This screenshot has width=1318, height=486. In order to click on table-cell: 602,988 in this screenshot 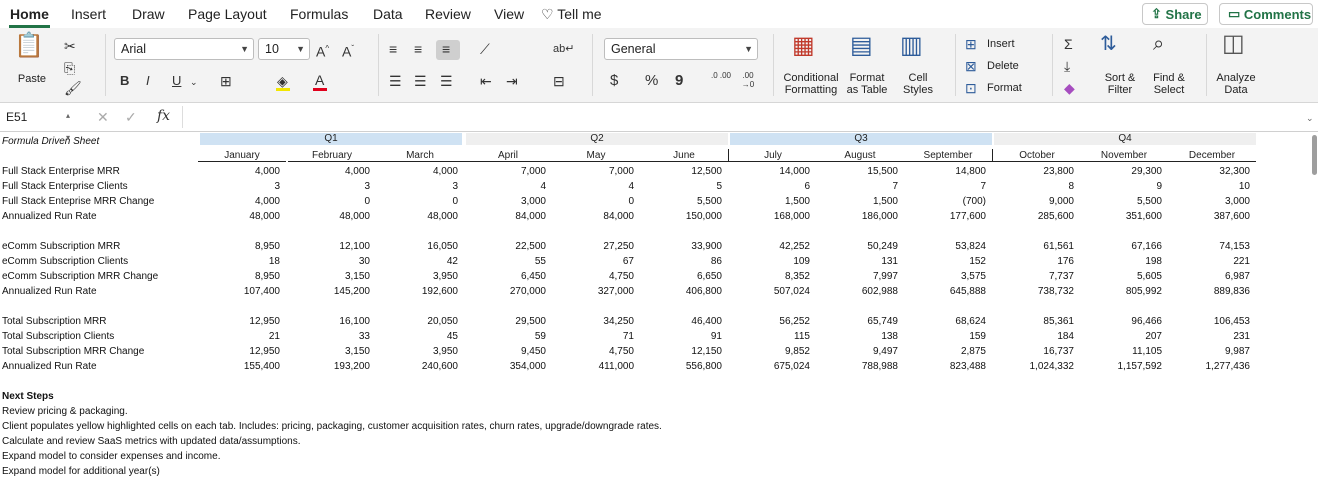, I will do `click(863, 292)`.